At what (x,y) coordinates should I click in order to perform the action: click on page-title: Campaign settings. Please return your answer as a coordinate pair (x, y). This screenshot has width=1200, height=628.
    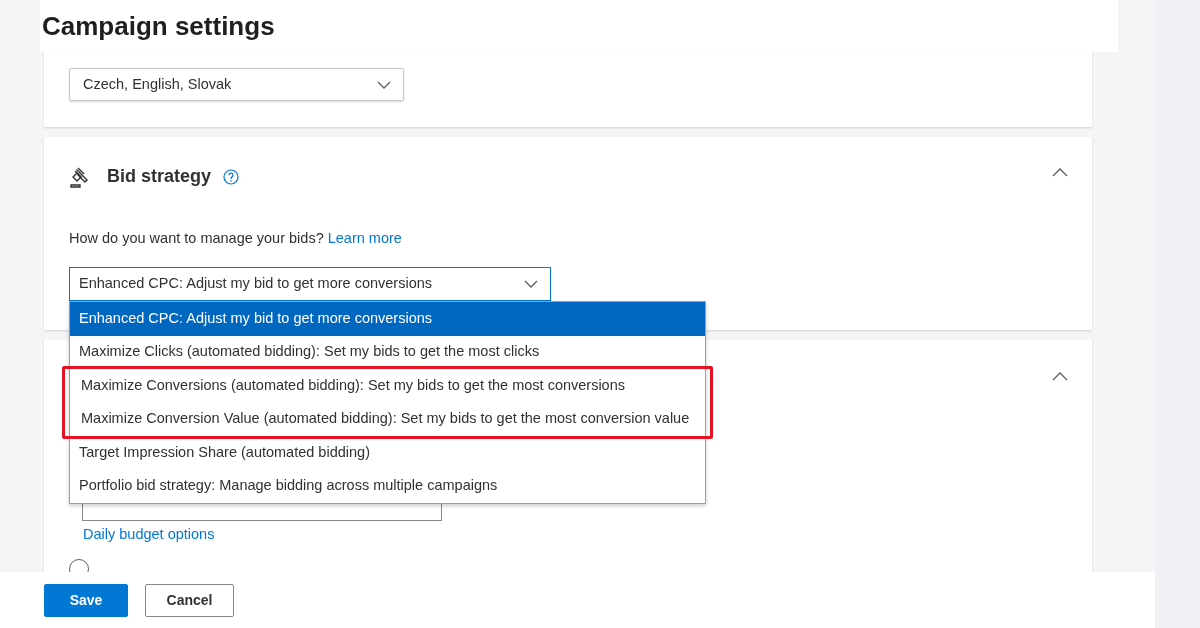
    Looking at the image, I should click on (158, 26).